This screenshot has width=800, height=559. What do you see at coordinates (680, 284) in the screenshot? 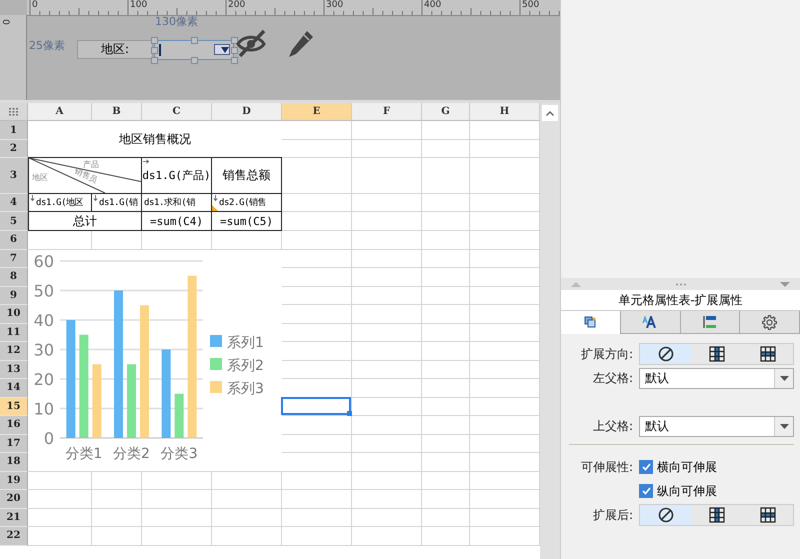
I see `panel-splitter` at bounding box center [680, 284].